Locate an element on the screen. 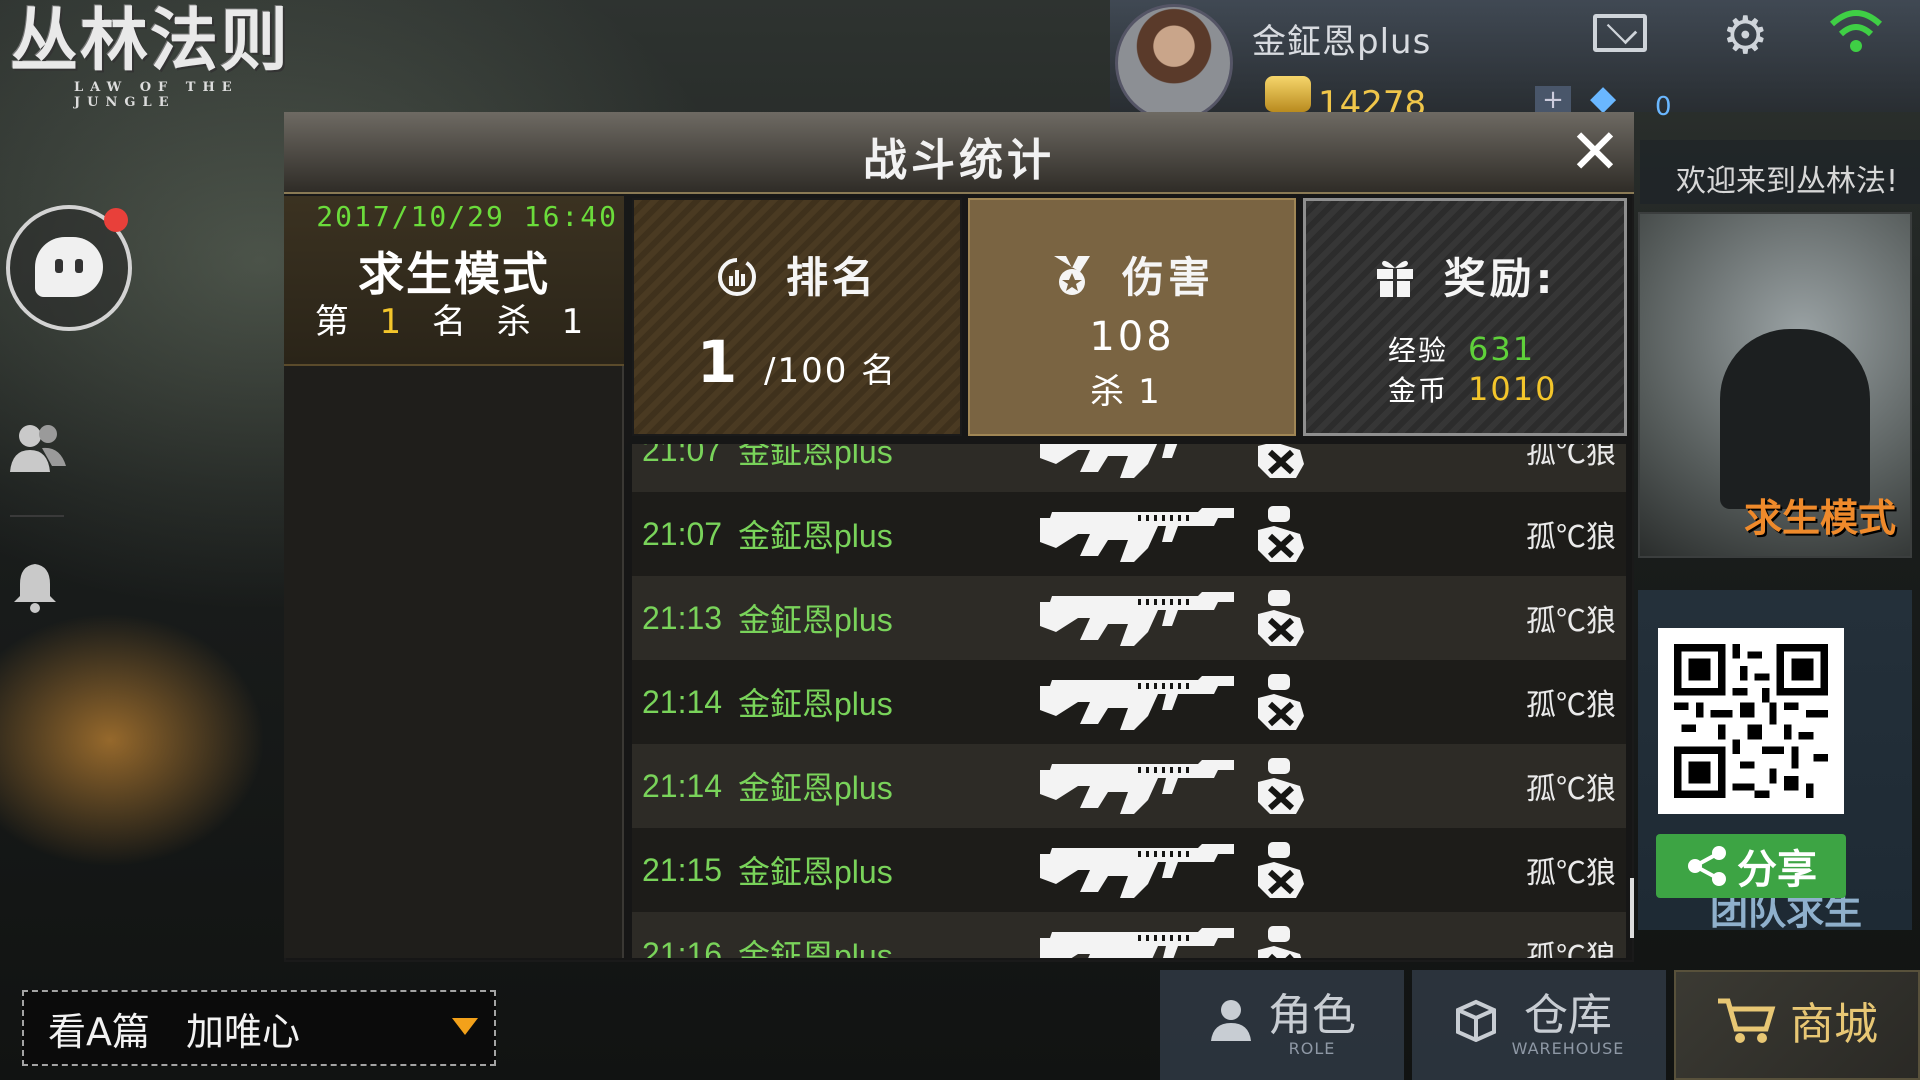 Image resolution: width=1920 pixels, height=1080 pixels. kill-time: 21:16 is located at coordinates (682, 947).